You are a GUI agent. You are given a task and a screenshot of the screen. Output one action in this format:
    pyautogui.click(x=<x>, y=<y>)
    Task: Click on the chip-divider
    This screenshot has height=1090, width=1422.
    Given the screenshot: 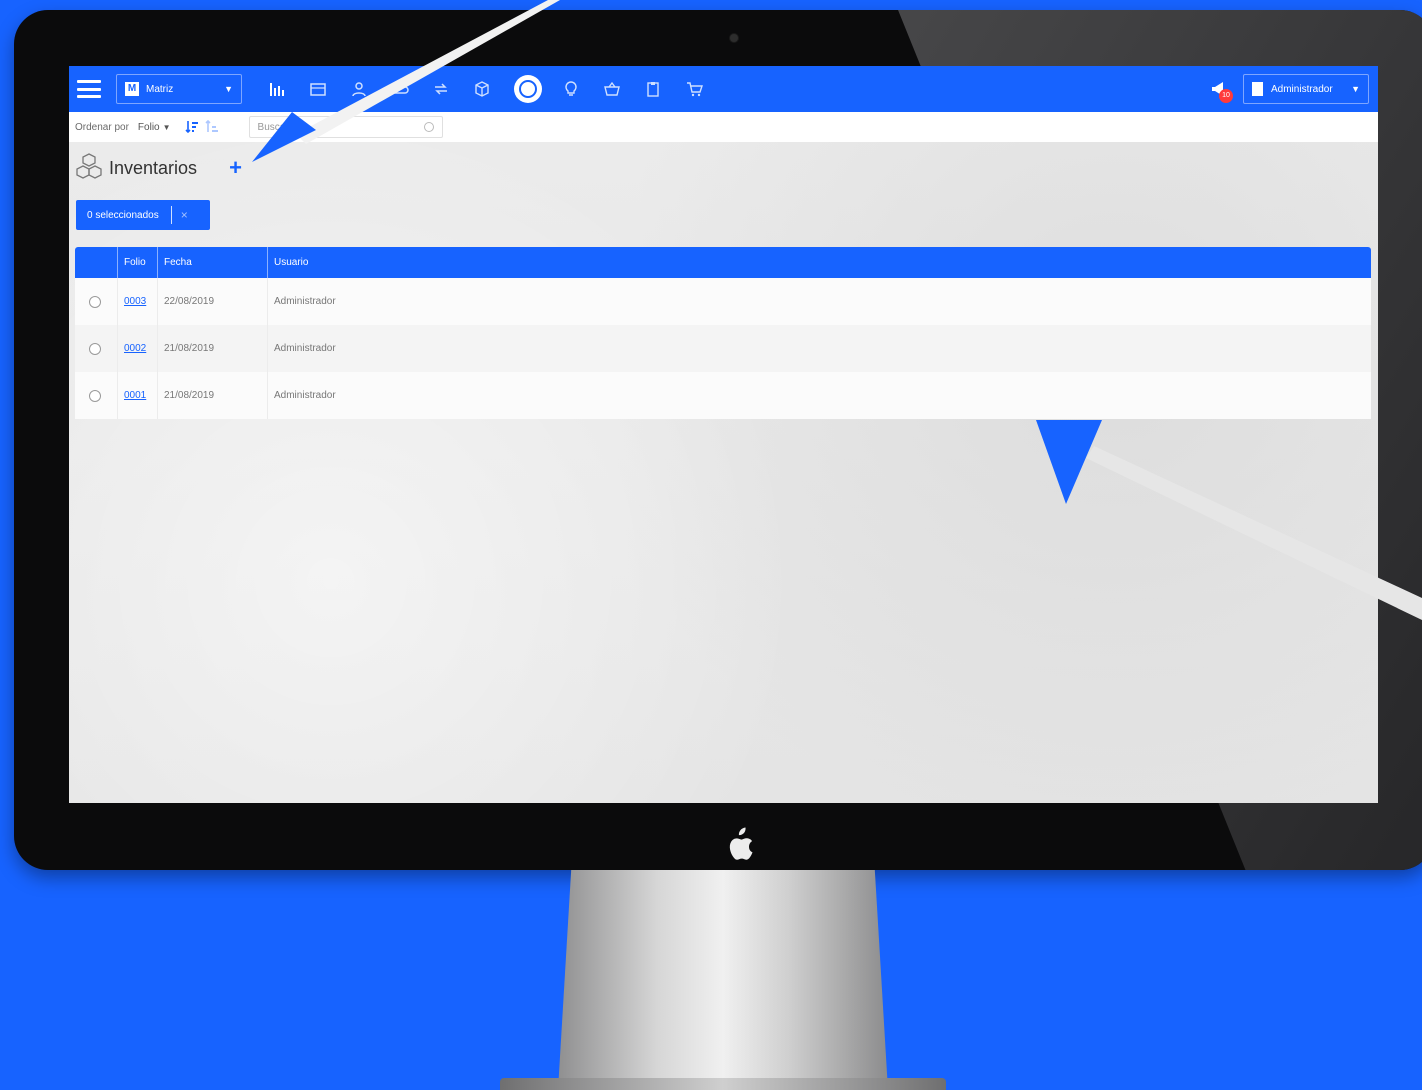 What is the action you would take?
    pyautogui.click(x=171, y=215)
    